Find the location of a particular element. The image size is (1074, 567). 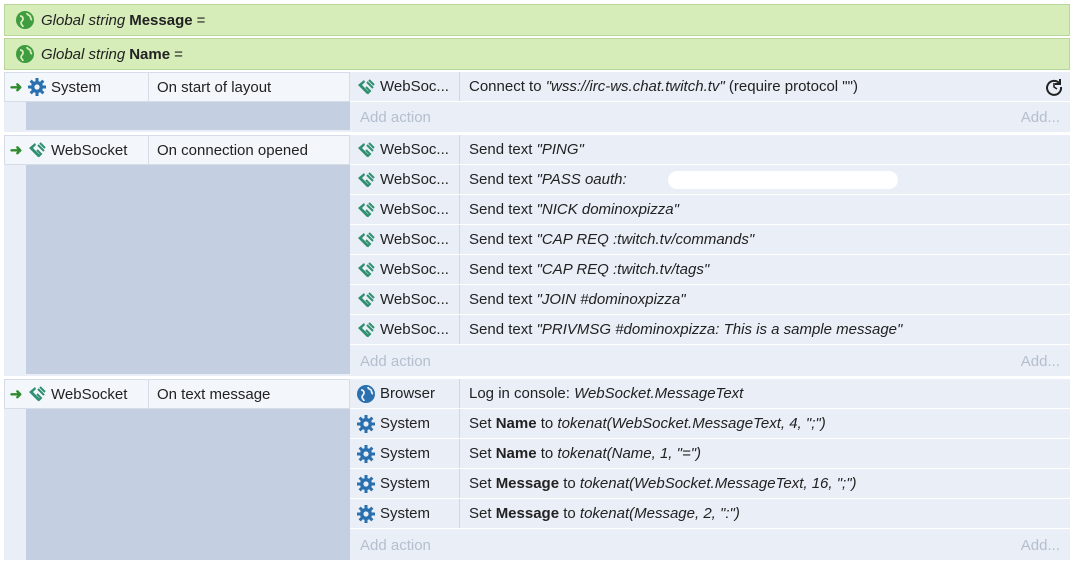

condition-object-name: System is located at coordinates (76, 87).